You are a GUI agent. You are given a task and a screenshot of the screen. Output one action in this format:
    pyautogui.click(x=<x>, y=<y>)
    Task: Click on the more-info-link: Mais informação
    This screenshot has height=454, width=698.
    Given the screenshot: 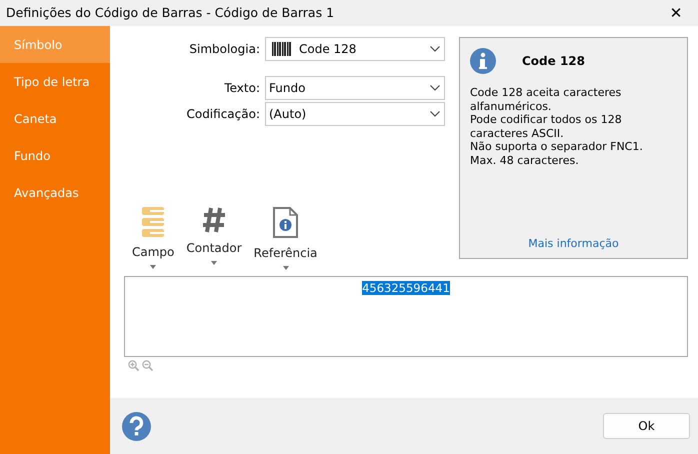 What is the action you would take?
    pyautogui.click(x=573, y=243)
    